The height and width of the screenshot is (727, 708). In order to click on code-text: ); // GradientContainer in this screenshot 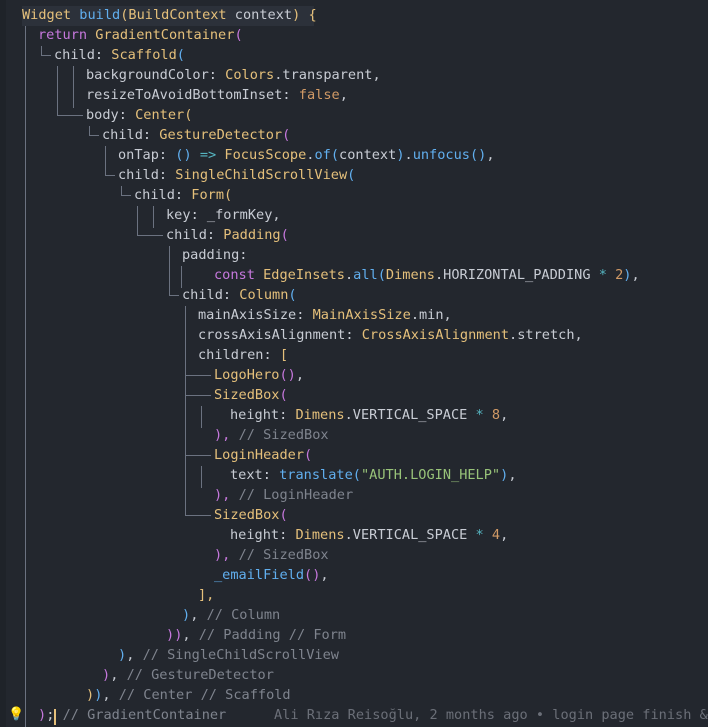, I will do `click(132, 715)`.